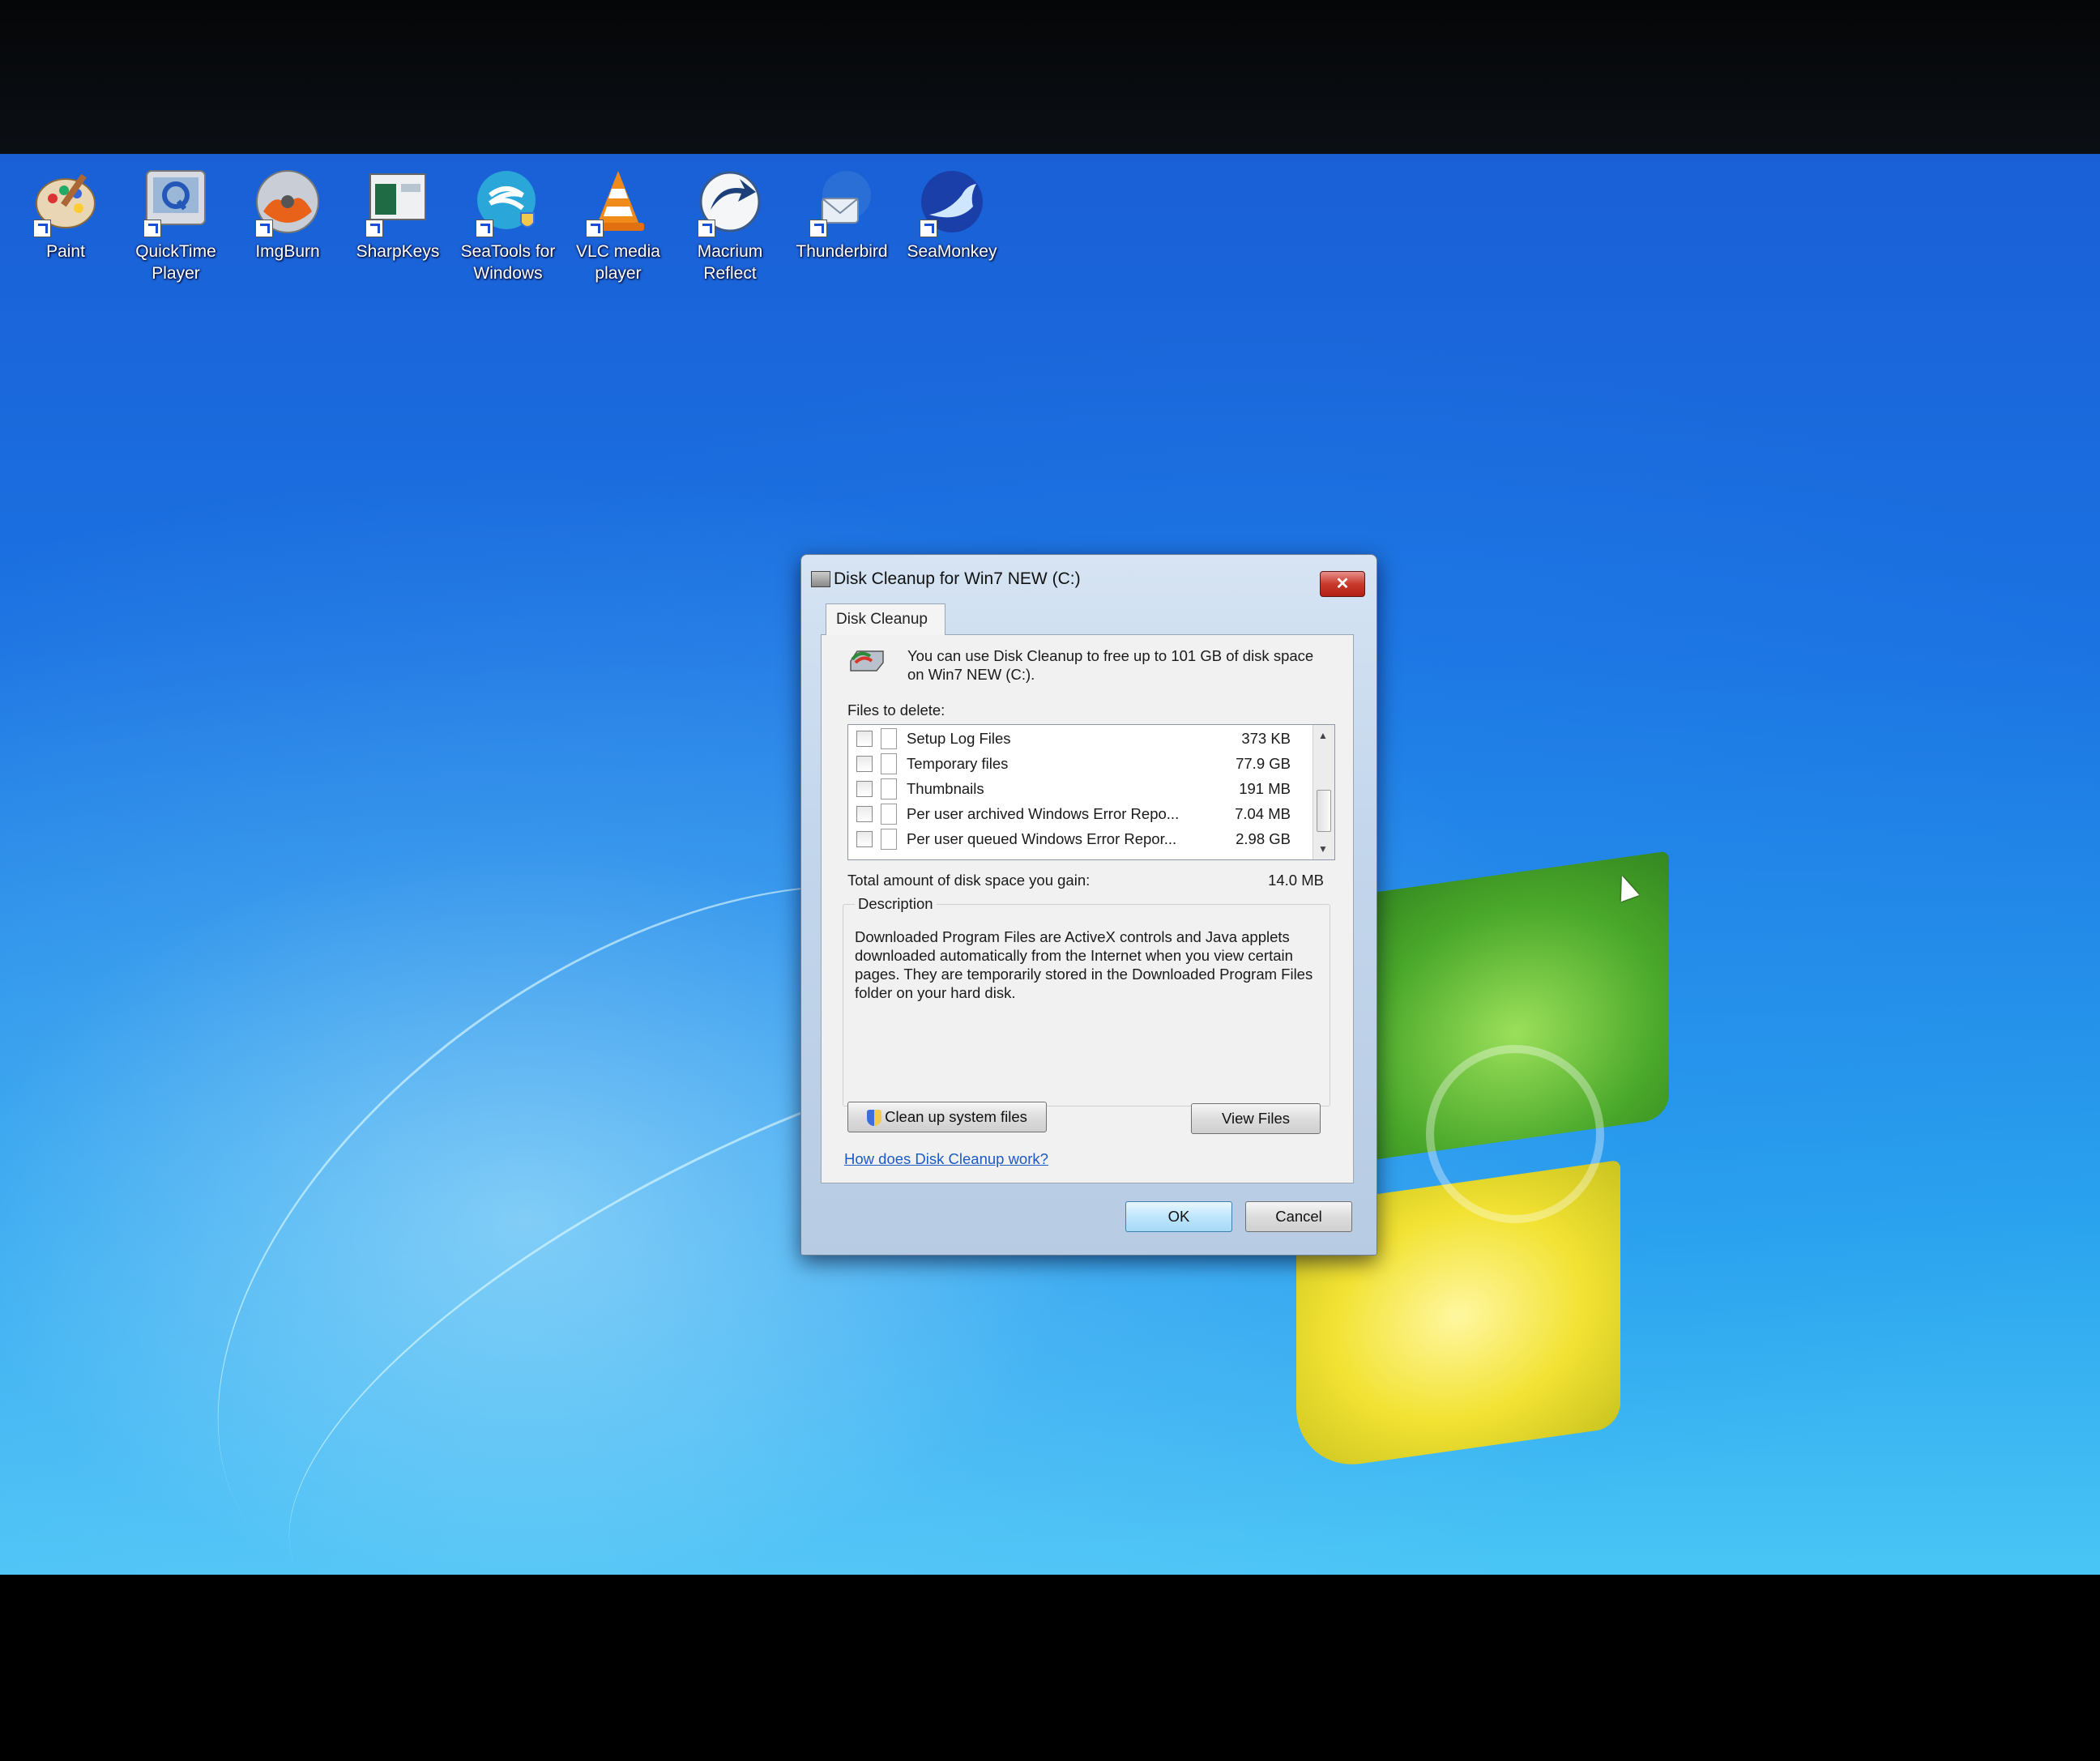  What do you see at coordinates (287, 201) in the screenshot?
I see `imgburn-icon` at bounding box center [287, 201].